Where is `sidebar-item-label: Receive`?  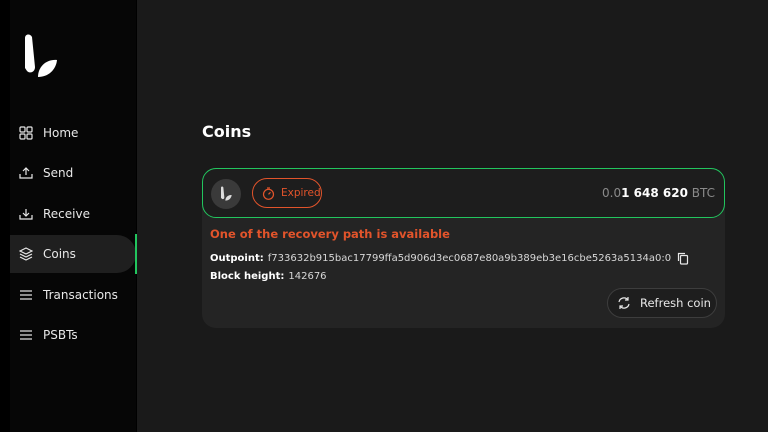
sidebar-item-label: Receive is located at coordinates (66, 214).